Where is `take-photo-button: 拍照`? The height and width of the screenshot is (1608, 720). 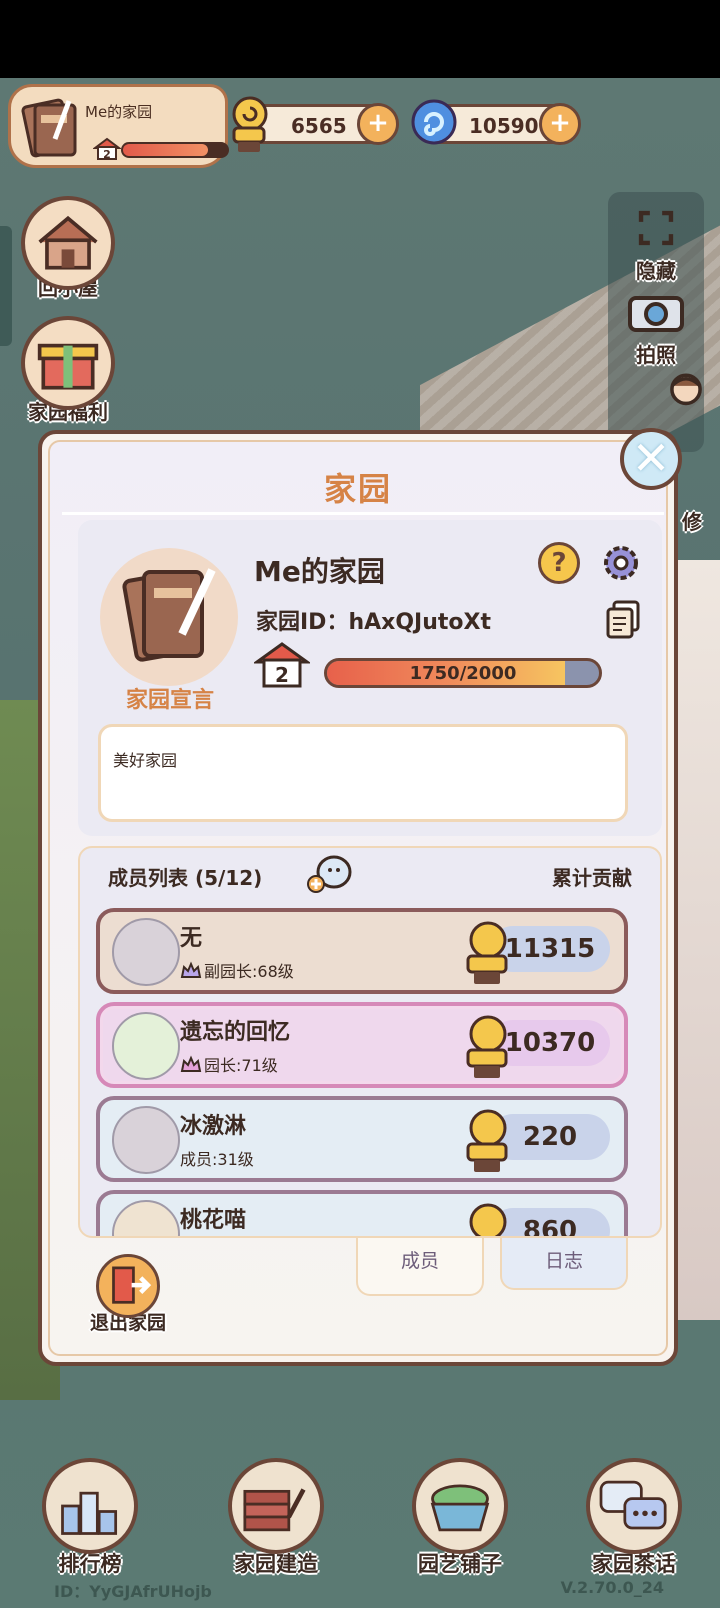 take-photo-button: 拍照 is located at coordinates (656, 329).